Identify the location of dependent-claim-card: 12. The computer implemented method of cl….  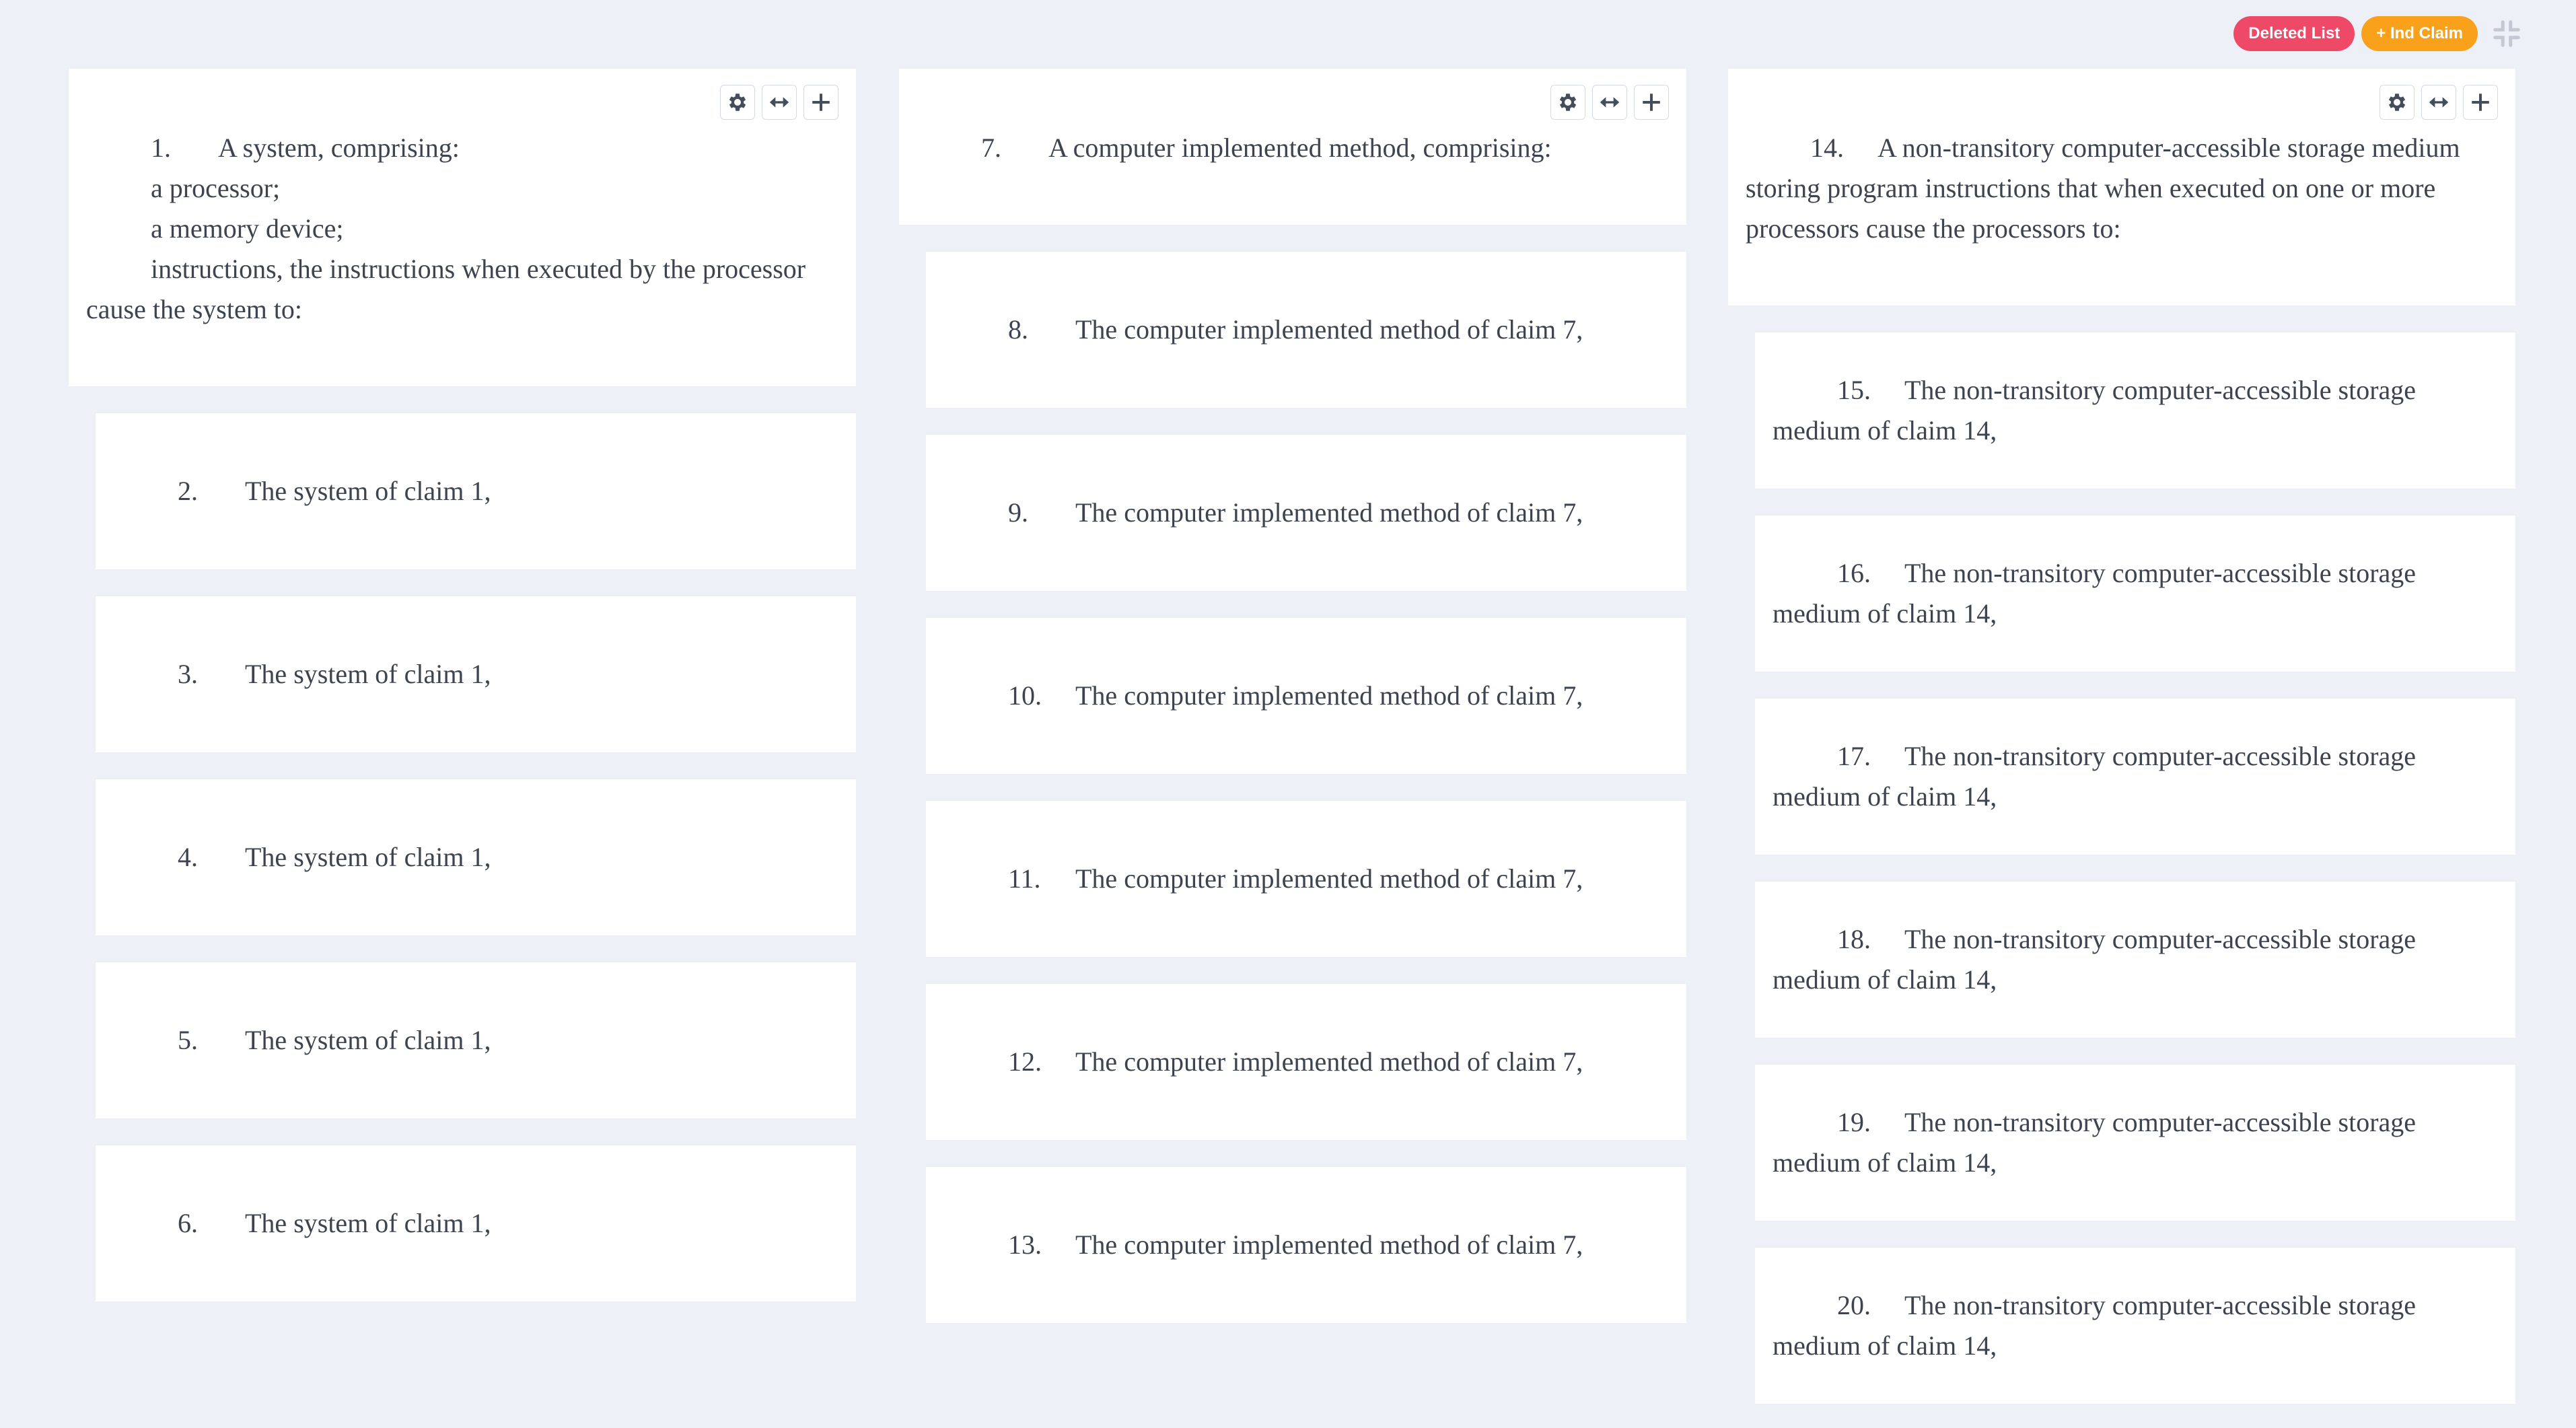
(1306, 1062).